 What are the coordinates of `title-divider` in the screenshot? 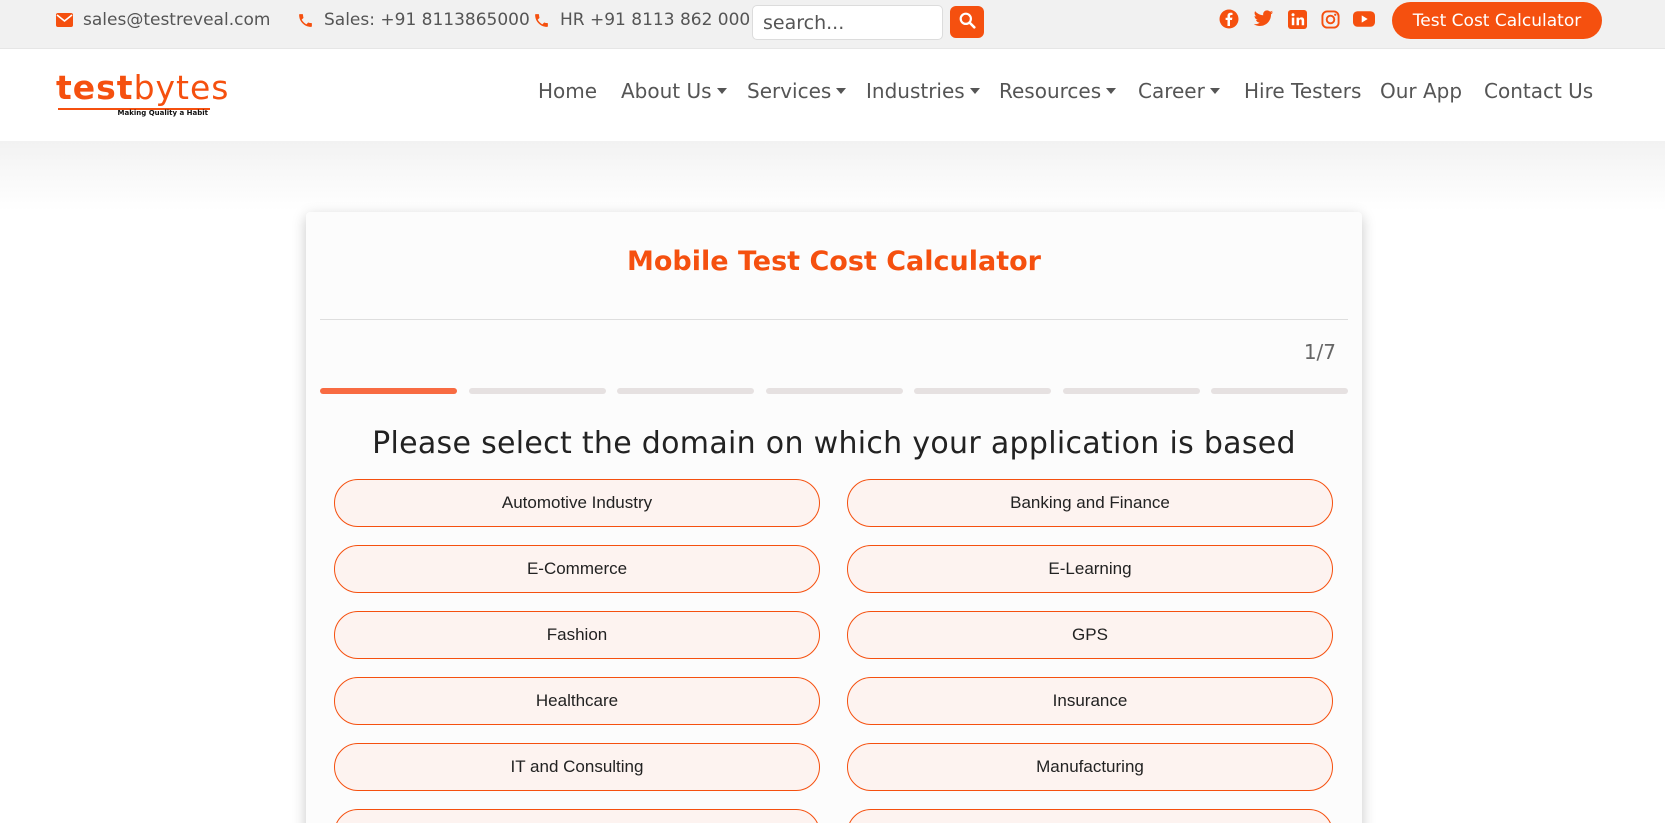 It's located at (834, 319).